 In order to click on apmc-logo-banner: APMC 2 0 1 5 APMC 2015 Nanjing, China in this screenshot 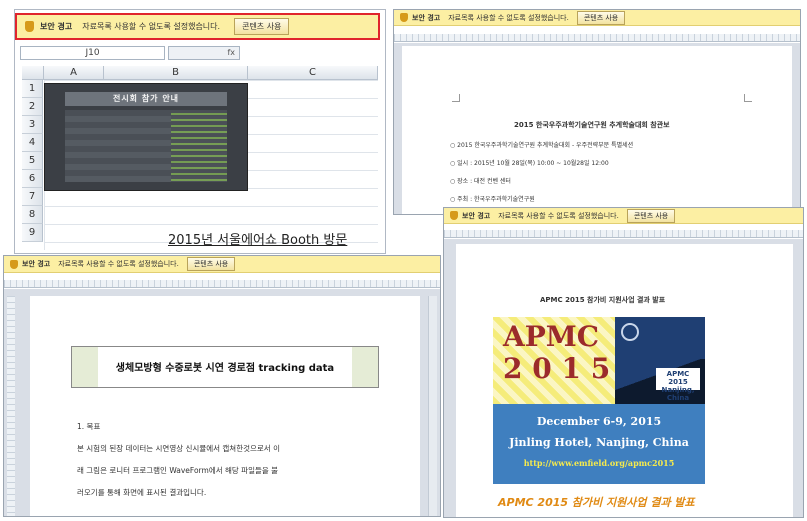, I will do `click(599, 360)`.